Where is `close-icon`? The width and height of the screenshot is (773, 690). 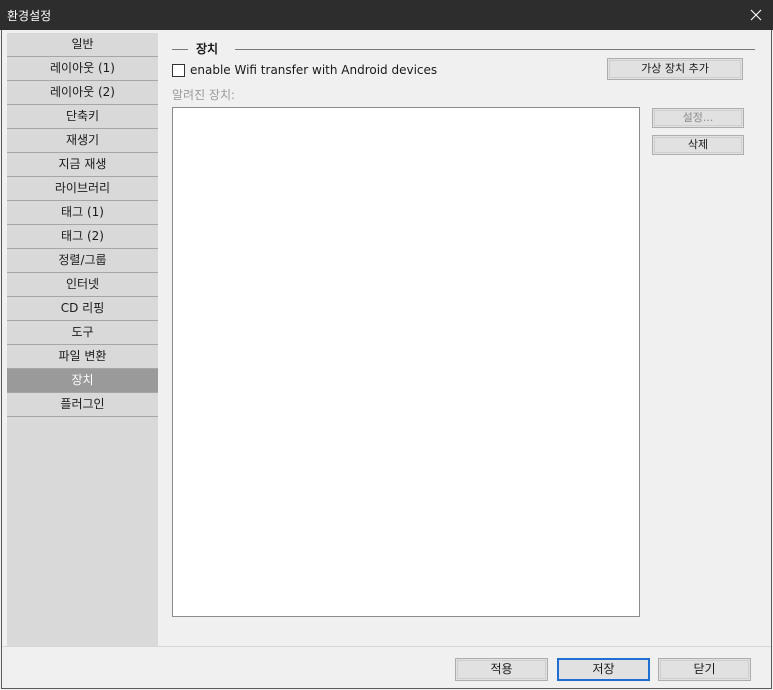
close-icon is located at coordinates (756, 15).